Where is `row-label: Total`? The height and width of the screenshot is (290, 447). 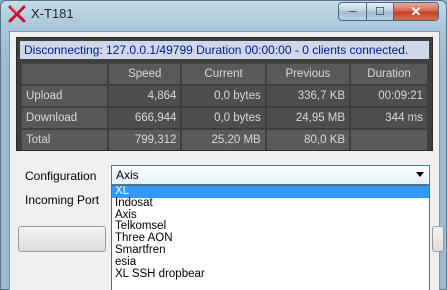
row-label: Total is located at coordinates (65, 140).